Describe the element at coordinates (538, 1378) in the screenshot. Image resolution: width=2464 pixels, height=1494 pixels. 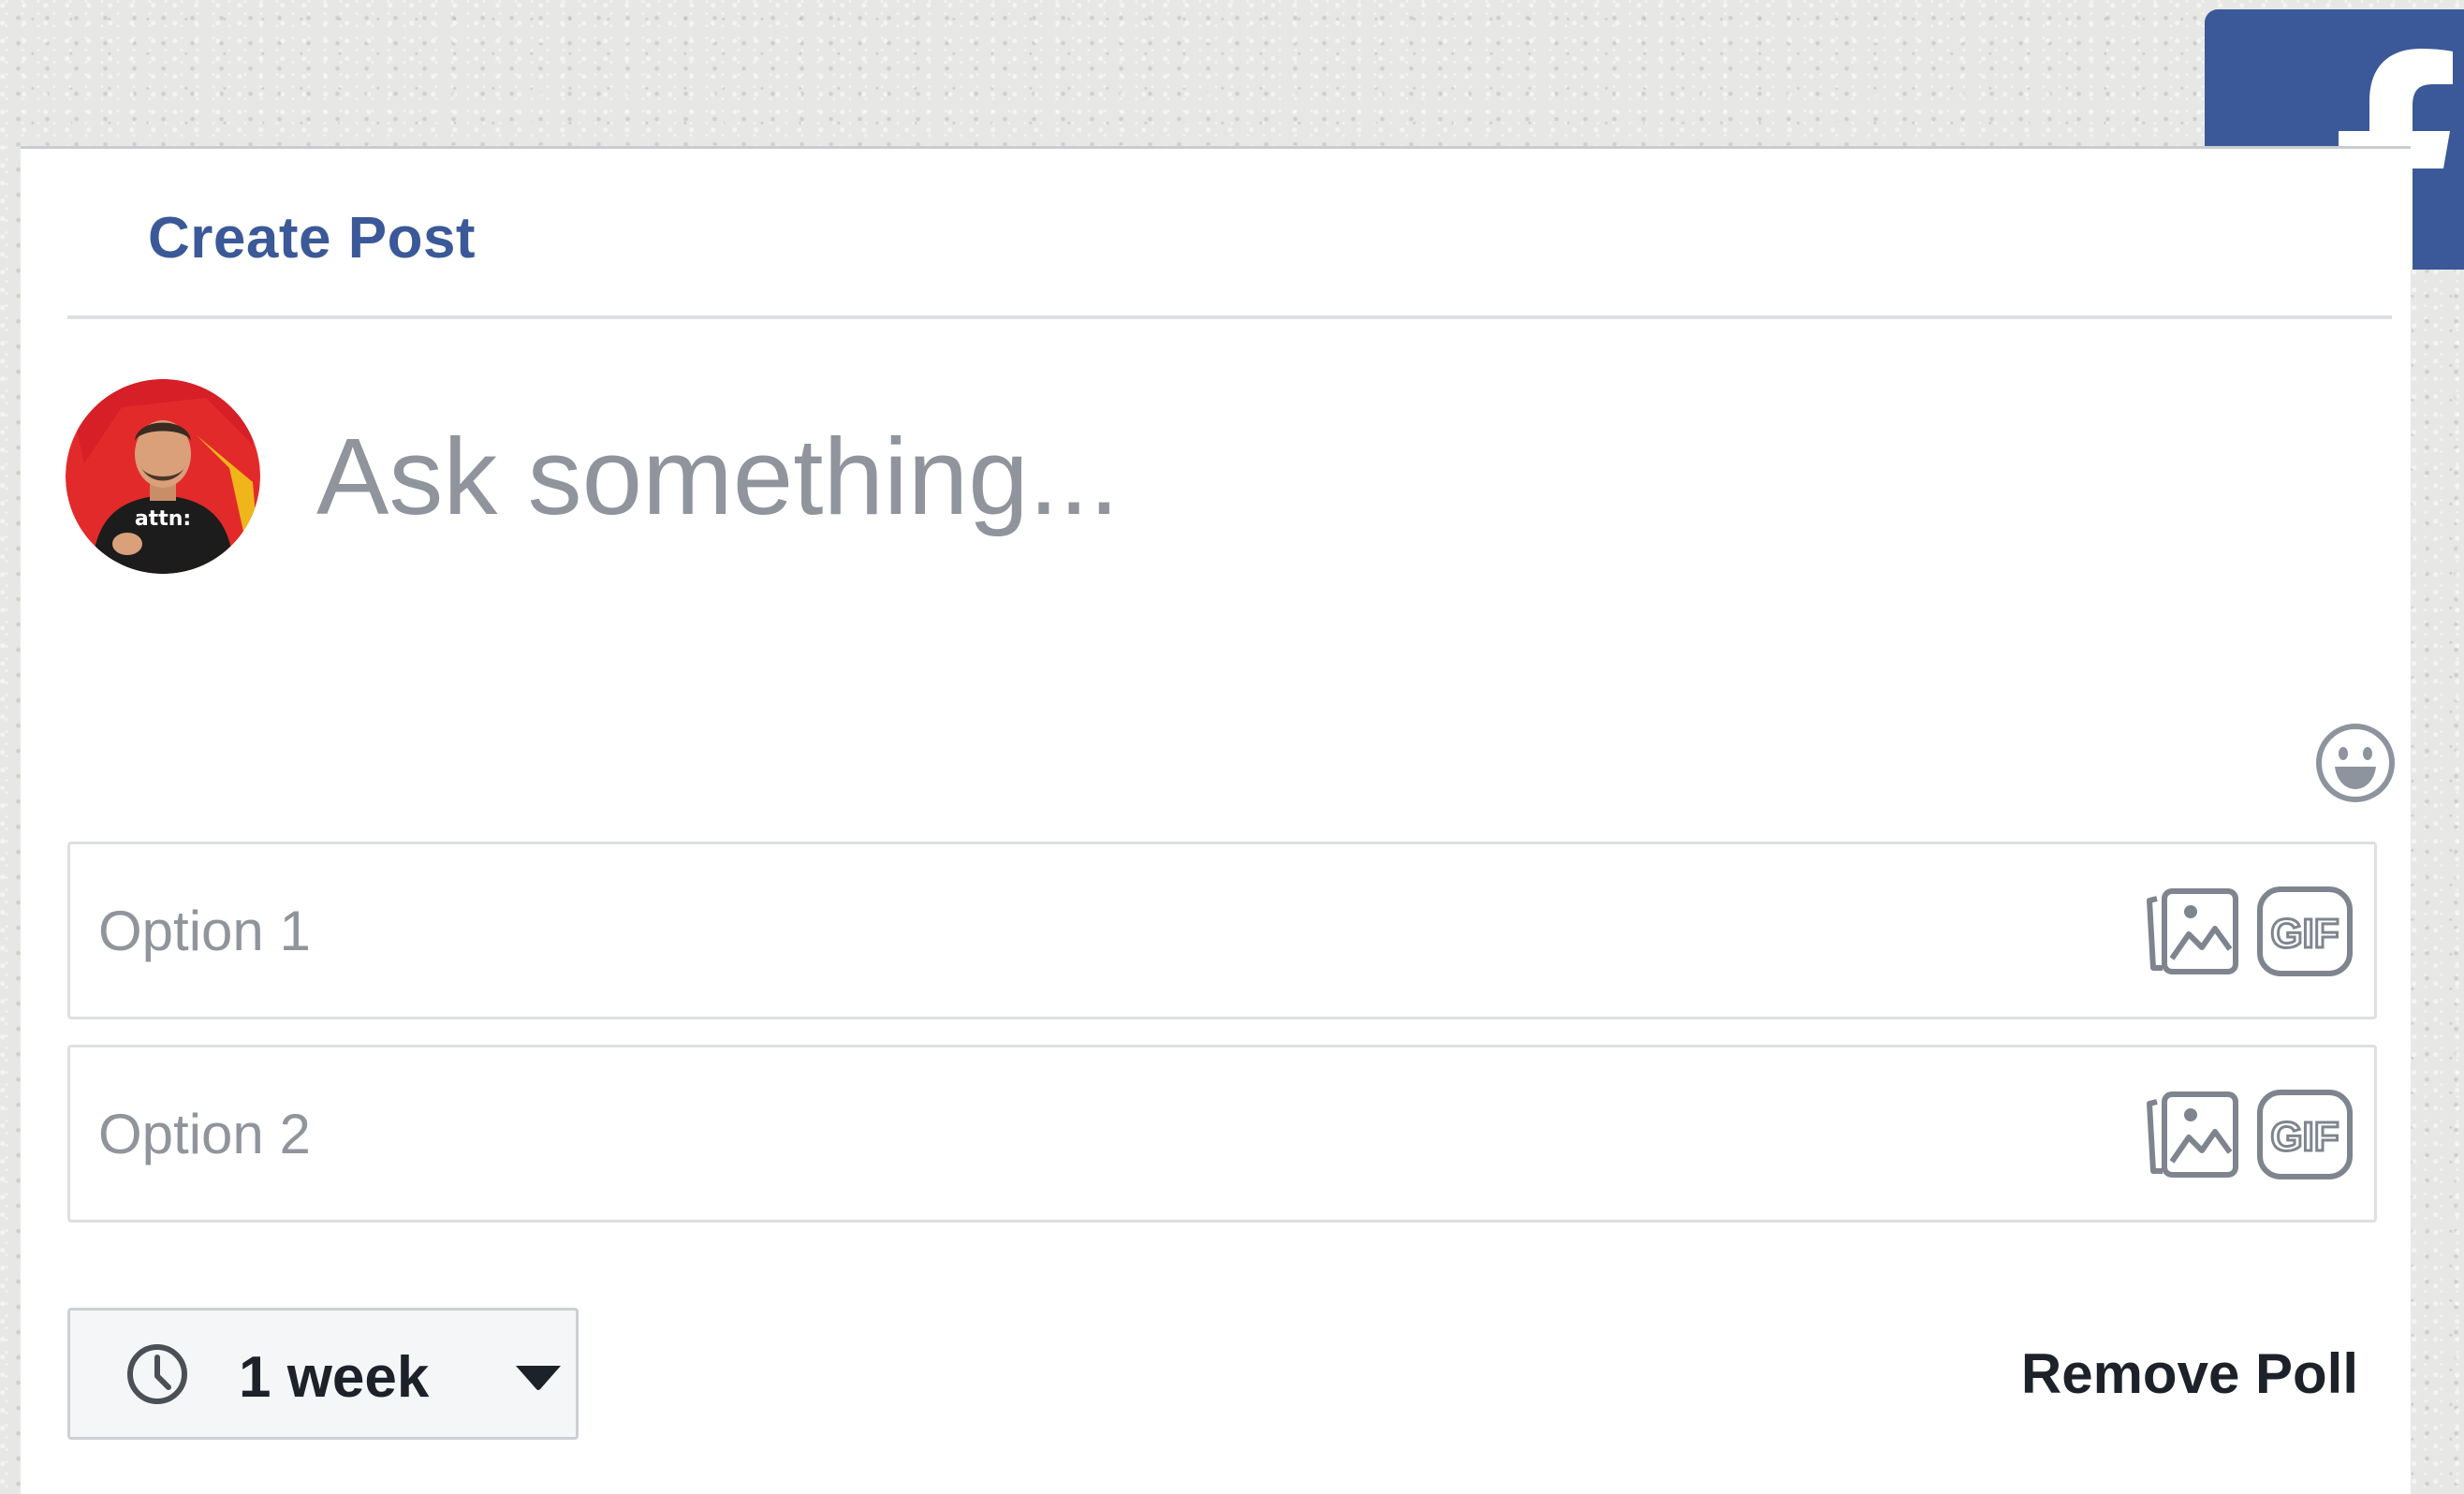
I see `caret-down-icon` at that location.